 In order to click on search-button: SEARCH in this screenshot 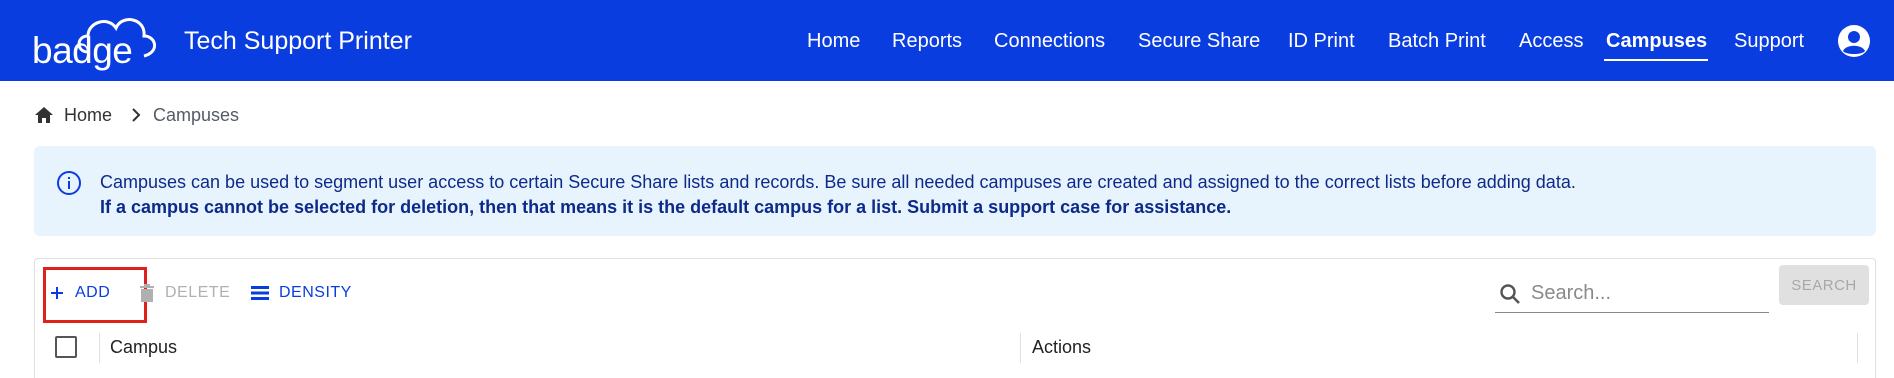, I will do `click(1824, 285)`.